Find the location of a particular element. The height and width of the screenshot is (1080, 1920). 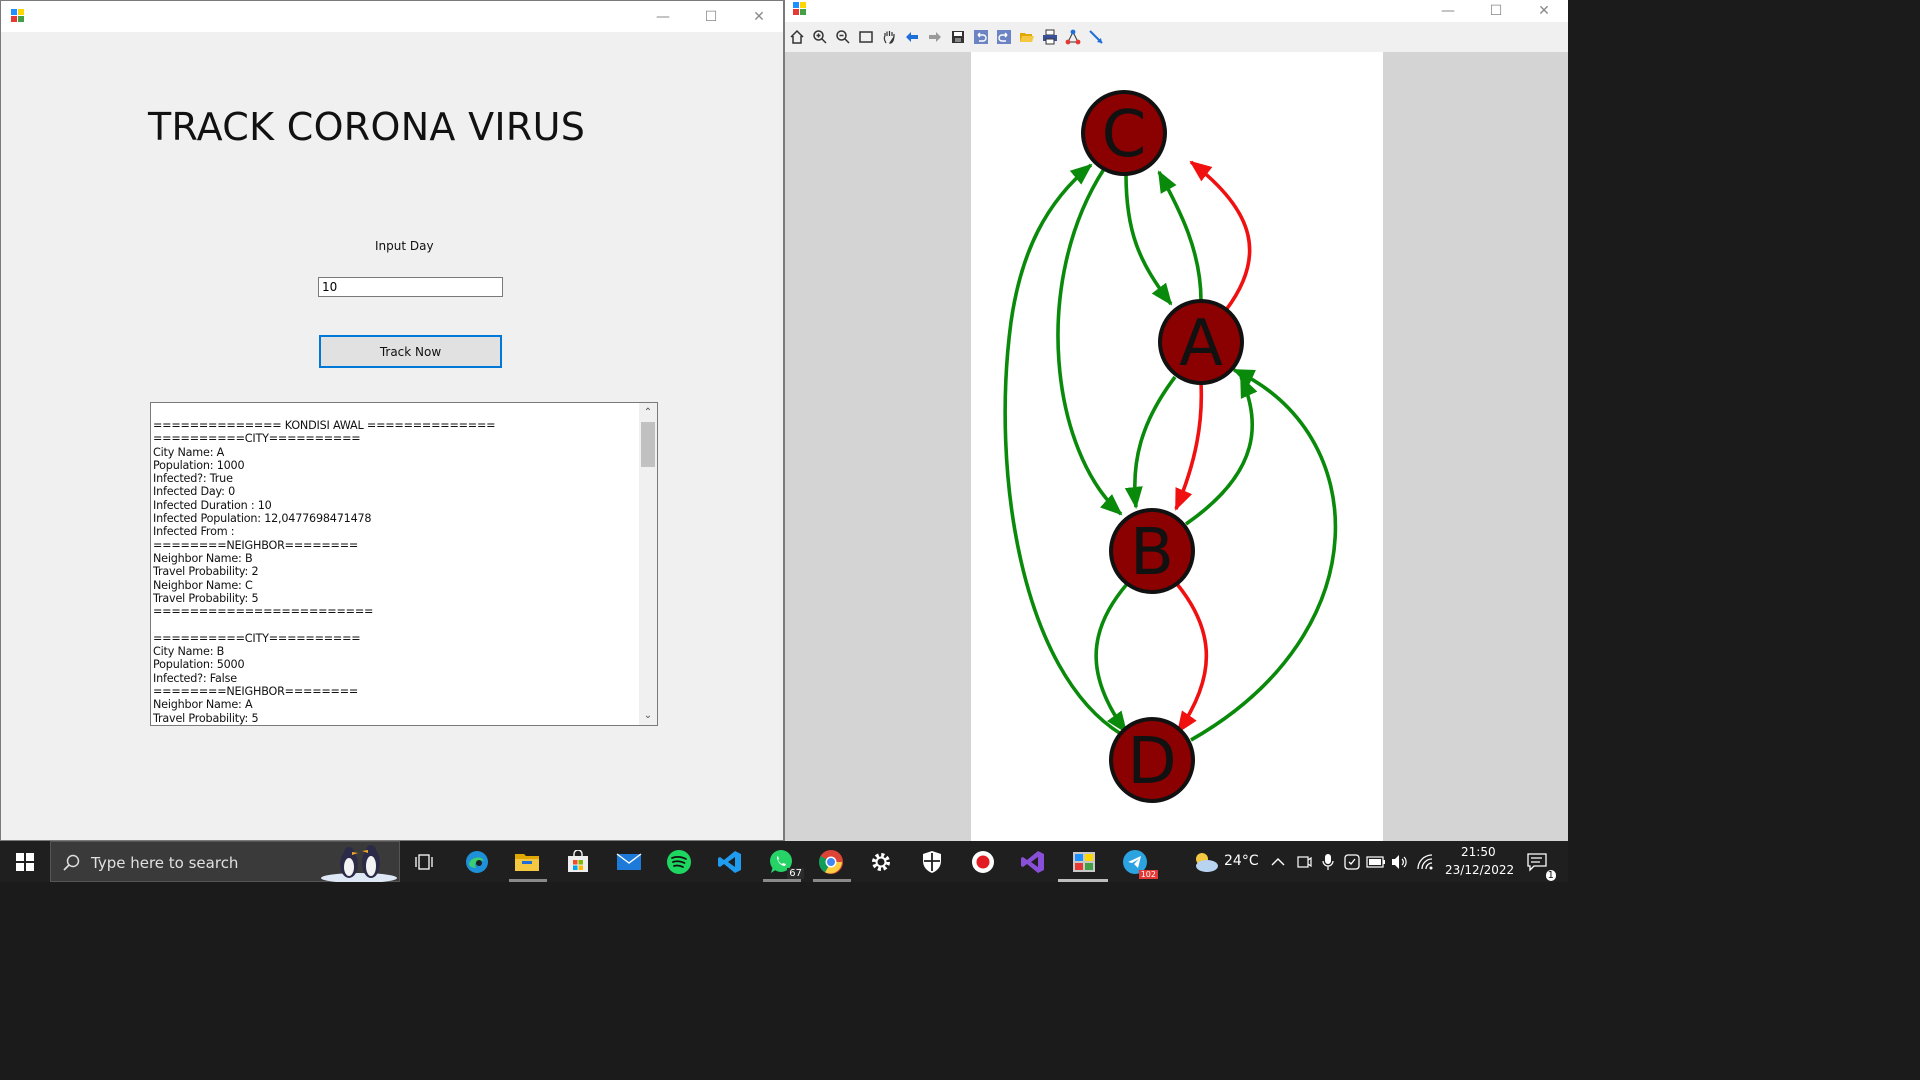

active-app-indicator is located at coordinates (1083, 880).